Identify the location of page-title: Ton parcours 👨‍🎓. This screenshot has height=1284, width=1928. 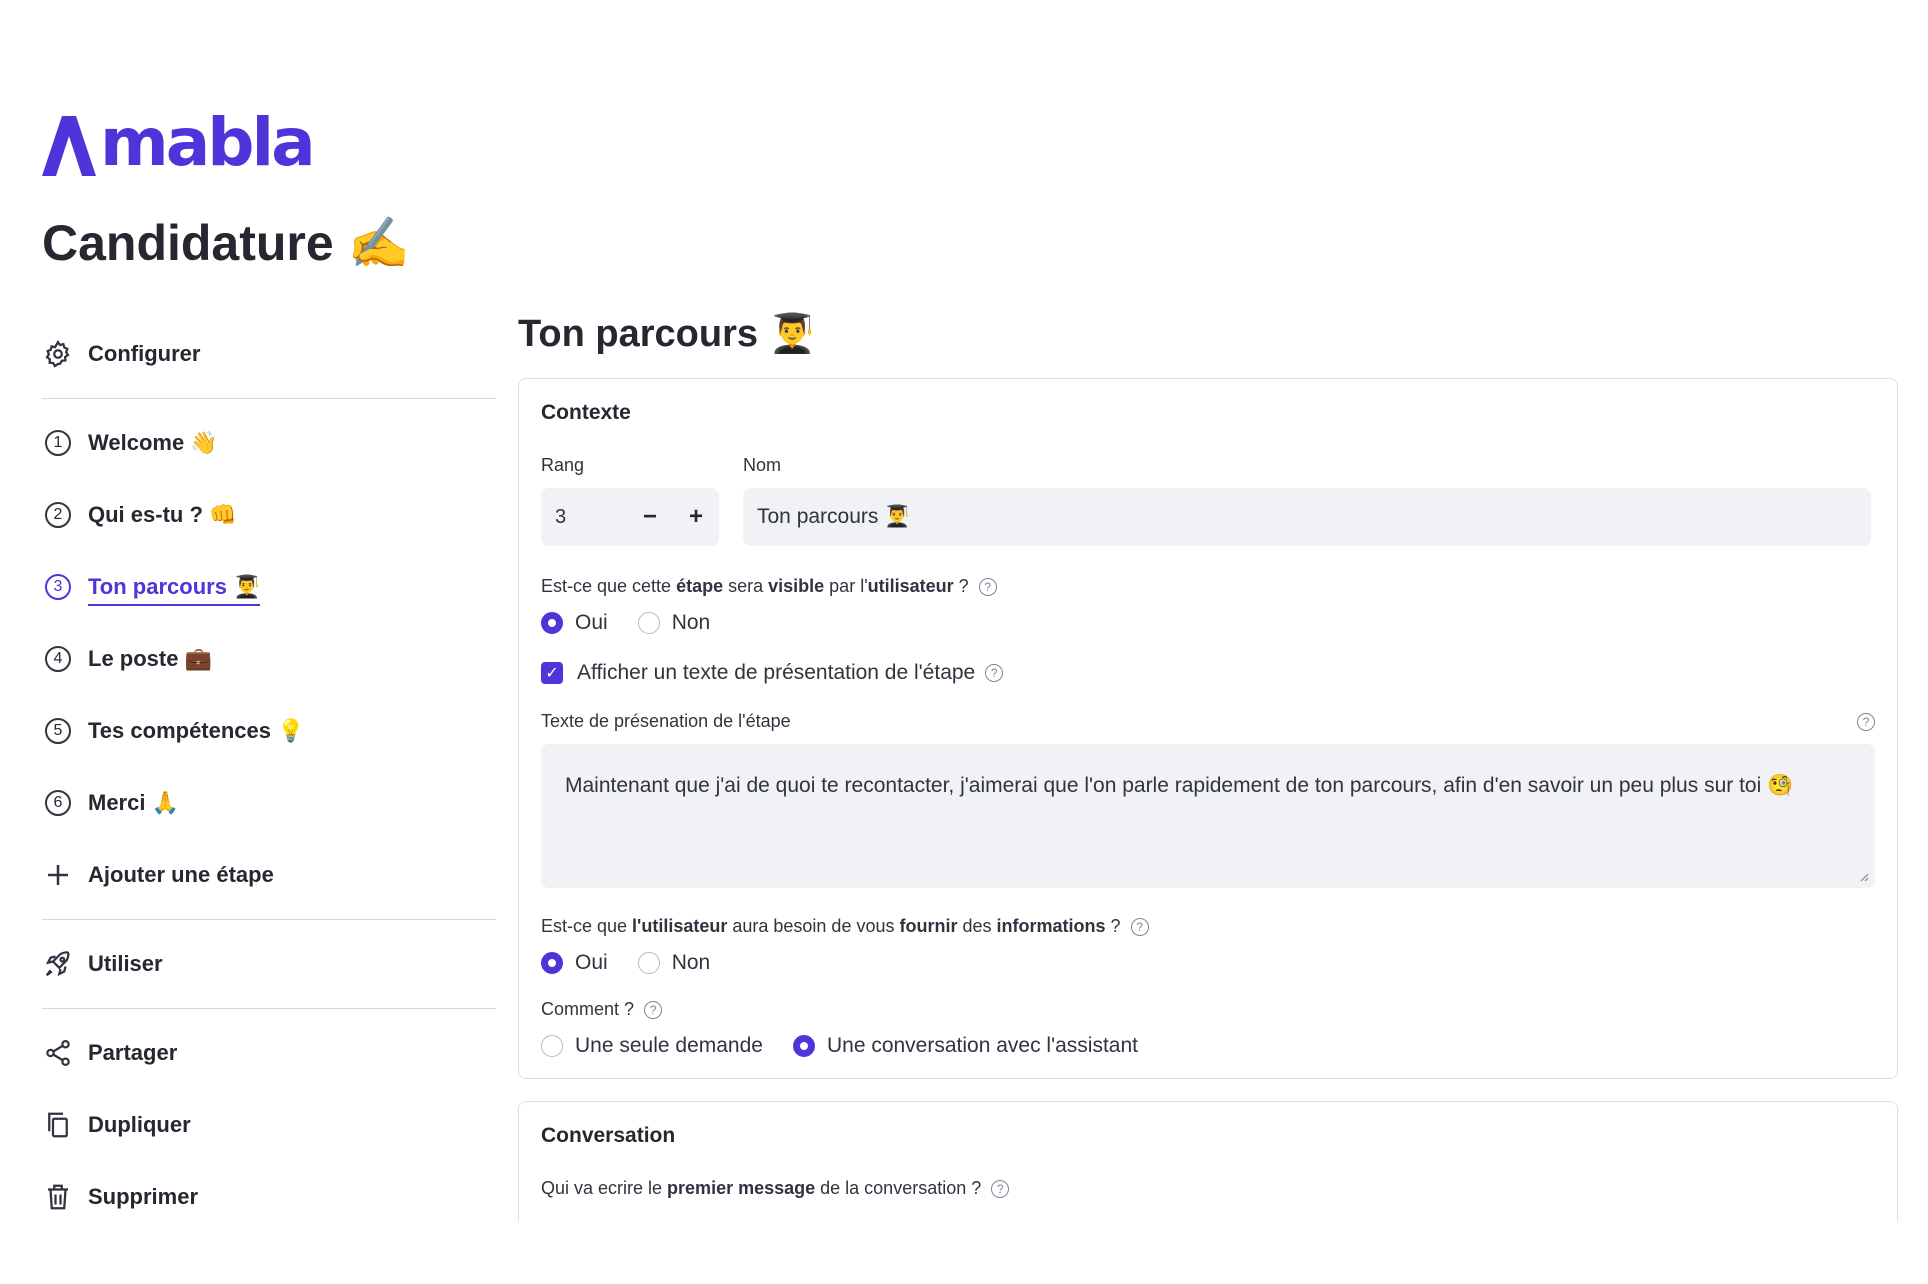
(667, 334).